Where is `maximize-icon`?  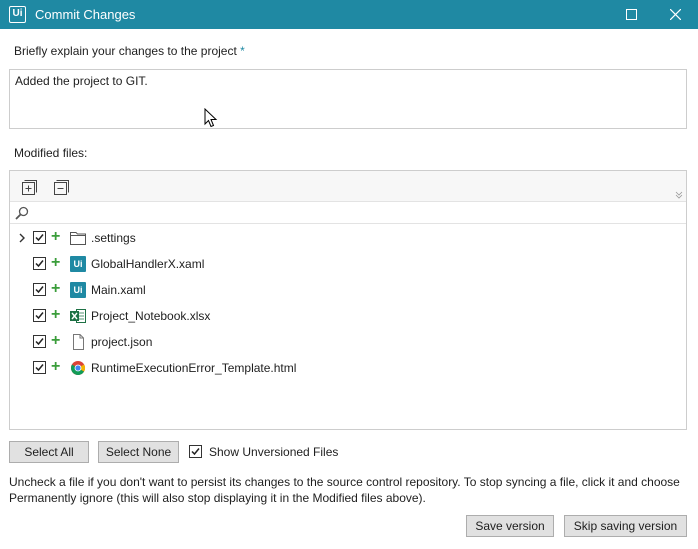
maximize-icon is located at coordinates (631, 14).